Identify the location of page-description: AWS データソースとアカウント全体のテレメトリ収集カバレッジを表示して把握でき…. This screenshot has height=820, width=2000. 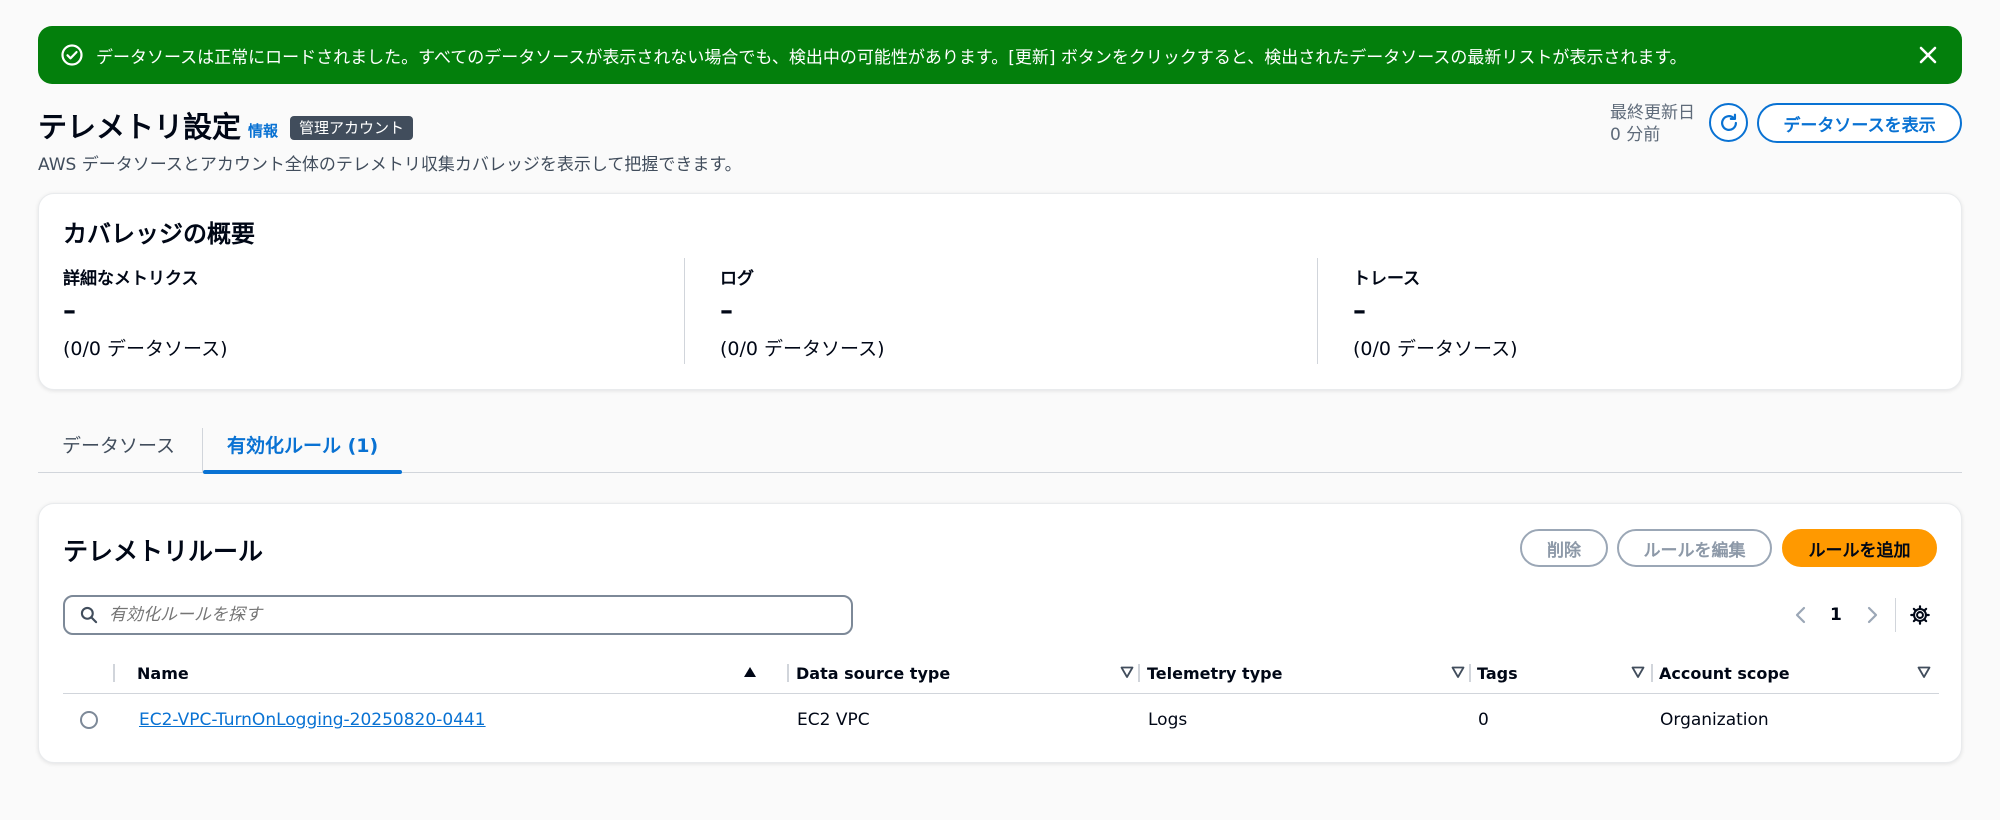
(390, 165).